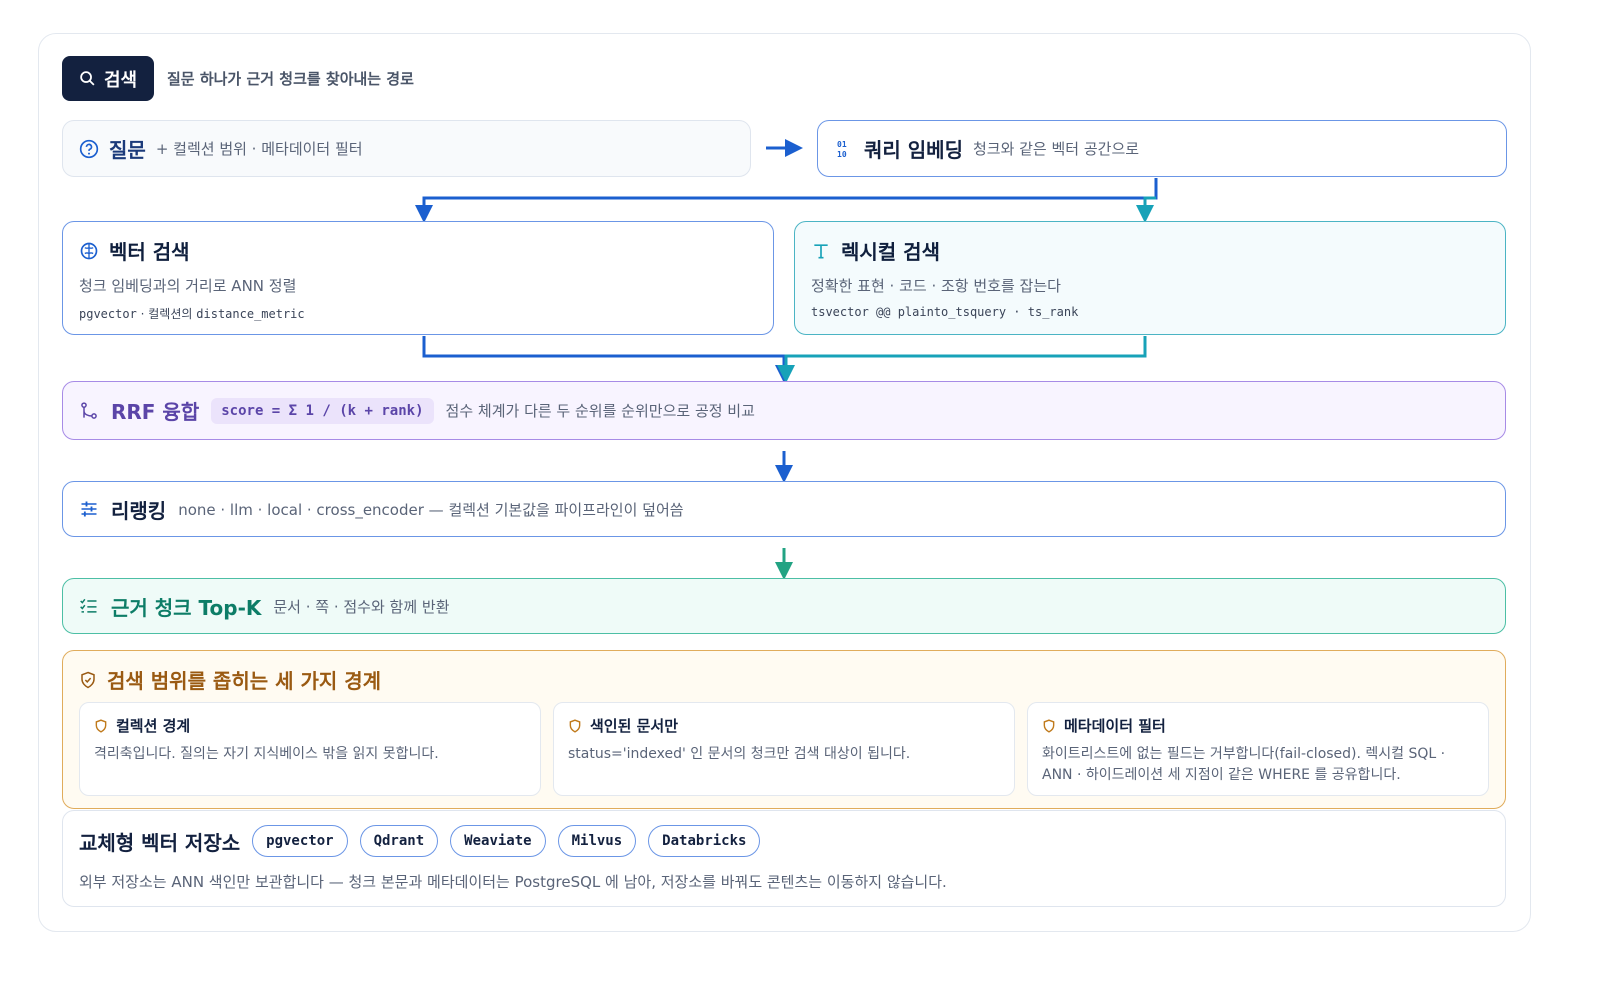  I want to click on type-icon, so click(821, 250).